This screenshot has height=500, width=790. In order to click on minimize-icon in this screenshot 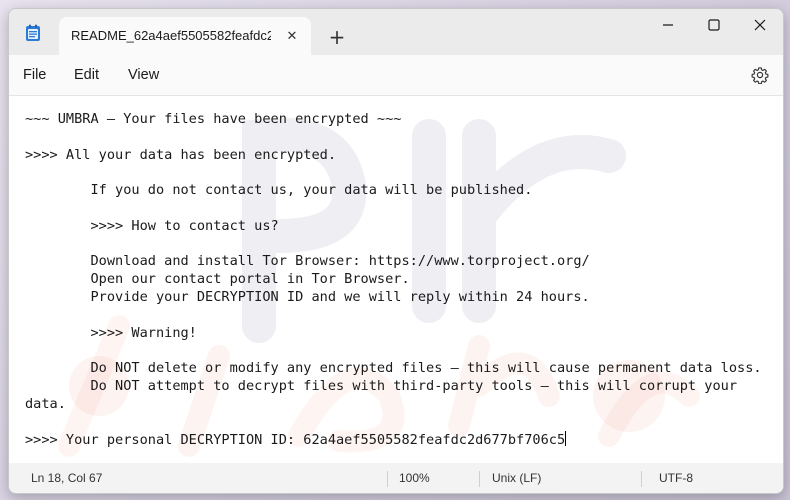, I will do `click(668, 25)`.